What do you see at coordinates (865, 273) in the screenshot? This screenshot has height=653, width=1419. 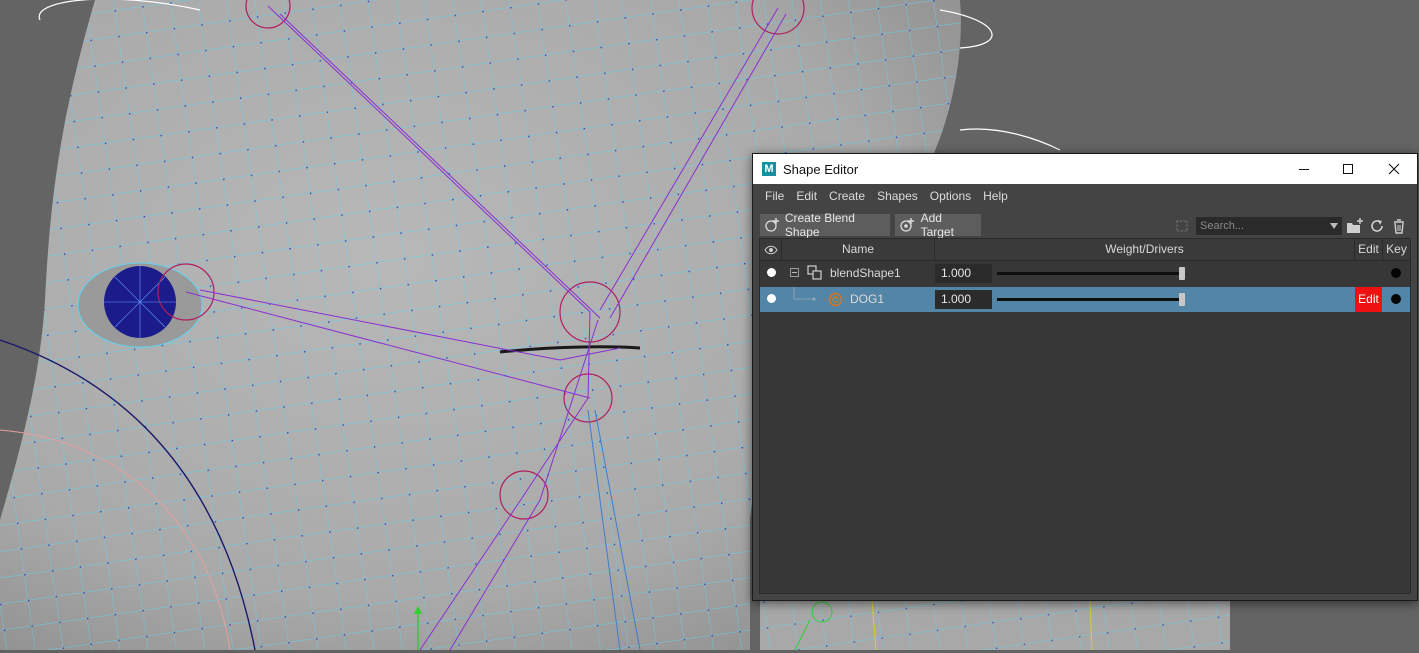 I see `blendshape-name: blendShape1` at bounding box center [865, 273].